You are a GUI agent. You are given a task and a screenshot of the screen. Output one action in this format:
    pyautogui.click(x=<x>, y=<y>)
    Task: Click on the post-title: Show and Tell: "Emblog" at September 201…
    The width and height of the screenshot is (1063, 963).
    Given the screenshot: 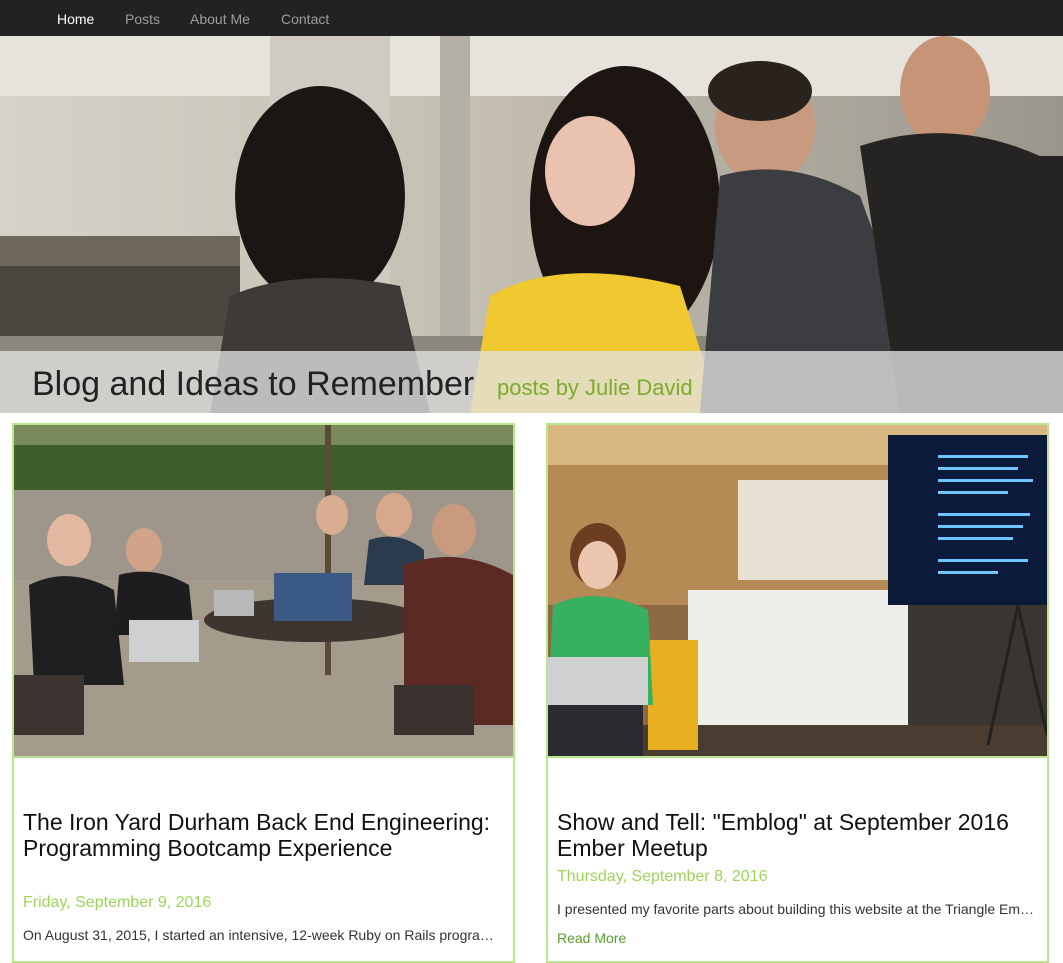 What is the action you would take?
    pyautogui.click(x=797, y=835)
    